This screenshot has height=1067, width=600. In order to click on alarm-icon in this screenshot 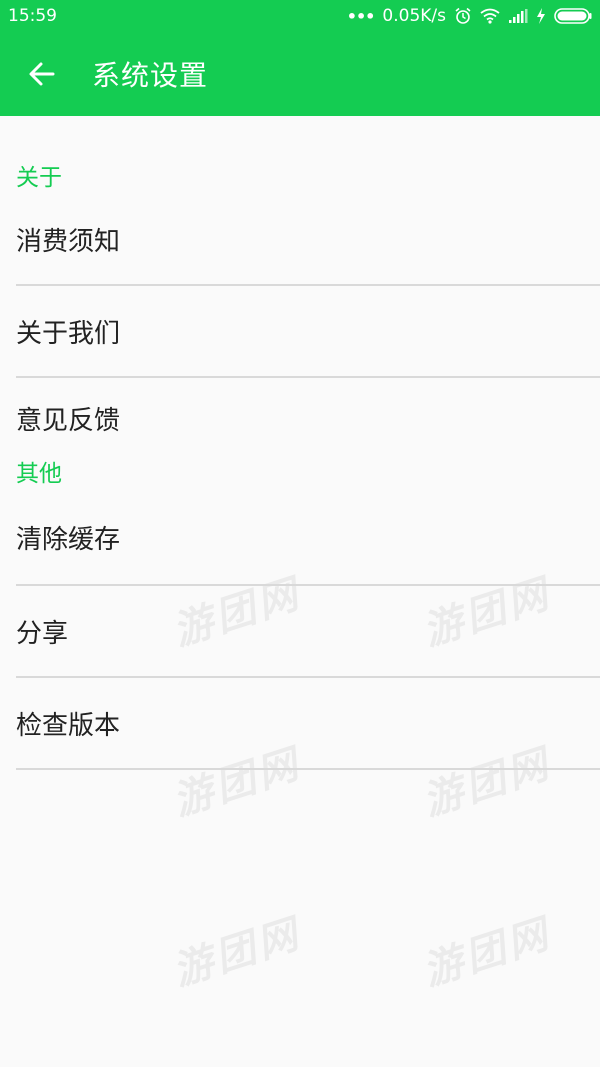, I will do `click(463, 16)`.